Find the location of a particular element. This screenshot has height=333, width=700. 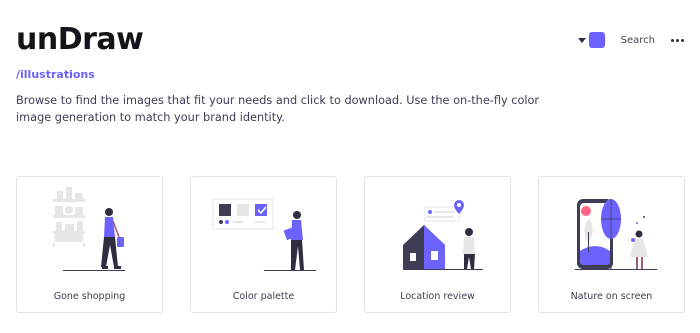

illustration-card-location-review: Location review is located at coordinates (437, 244).